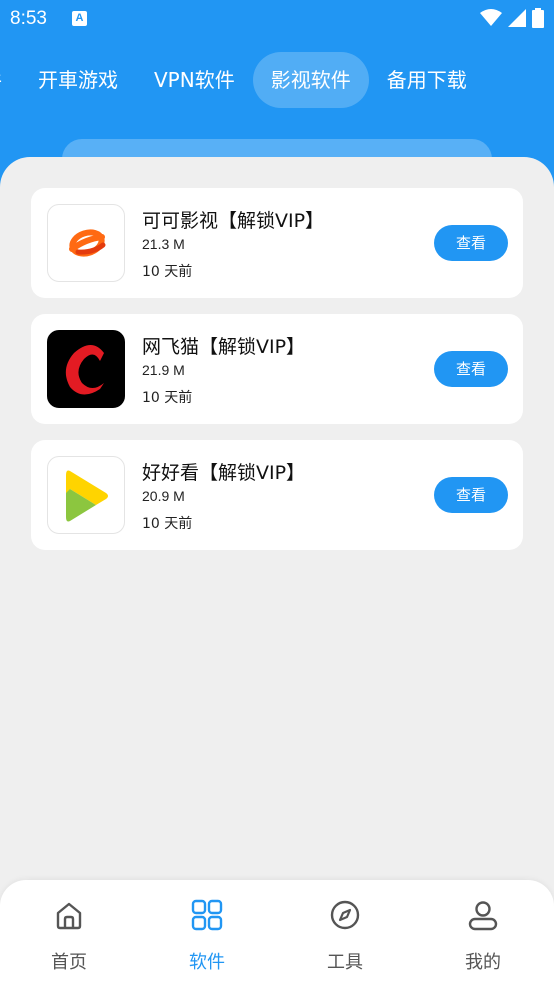 The image size is (554, 985). I want to click on tab-video: 影视软件, so click(310, 80).